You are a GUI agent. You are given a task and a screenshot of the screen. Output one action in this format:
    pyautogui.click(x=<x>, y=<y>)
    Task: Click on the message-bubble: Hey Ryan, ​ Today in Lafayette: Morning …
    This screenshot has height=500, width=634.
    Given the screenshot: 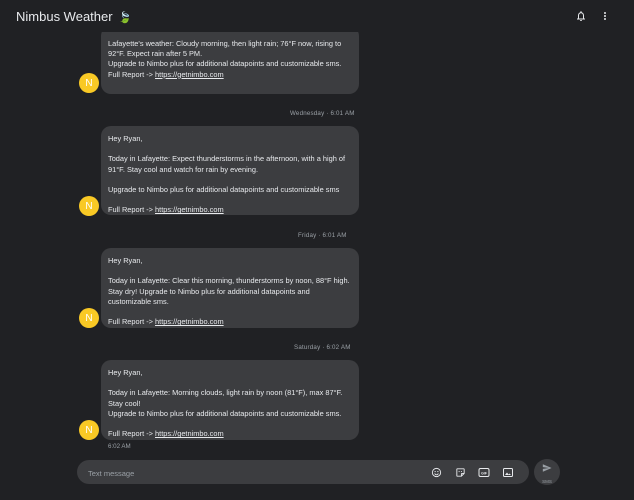 What is the action you would take?
    pyautogui.click(x=230, y=400)
    